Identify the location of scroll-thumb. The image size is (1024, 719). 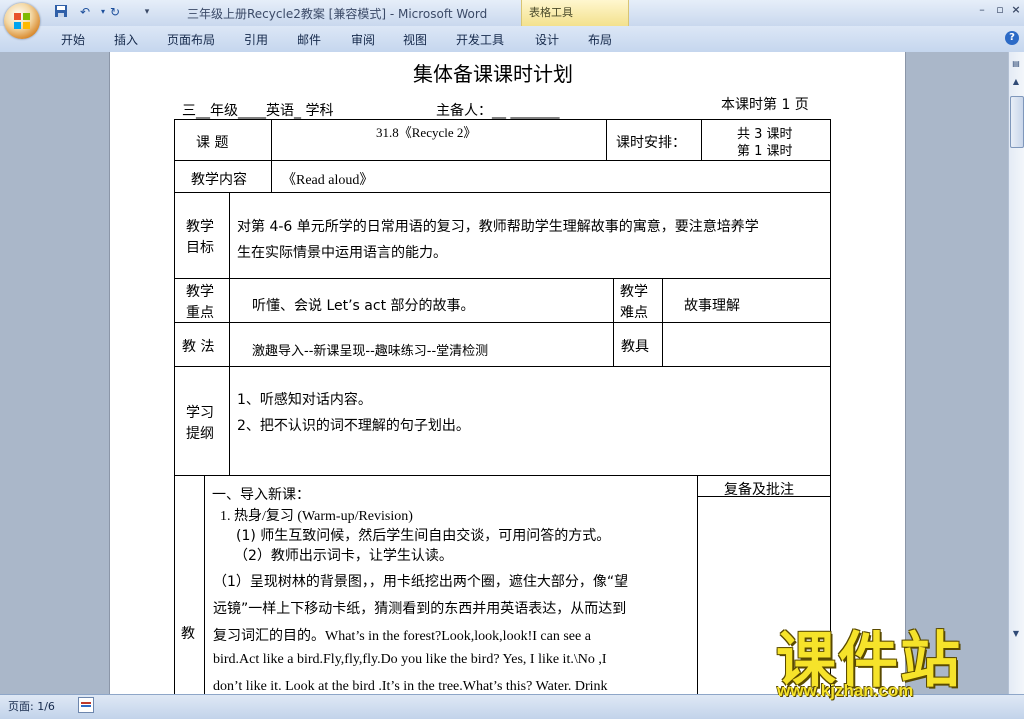
(1017, 122).